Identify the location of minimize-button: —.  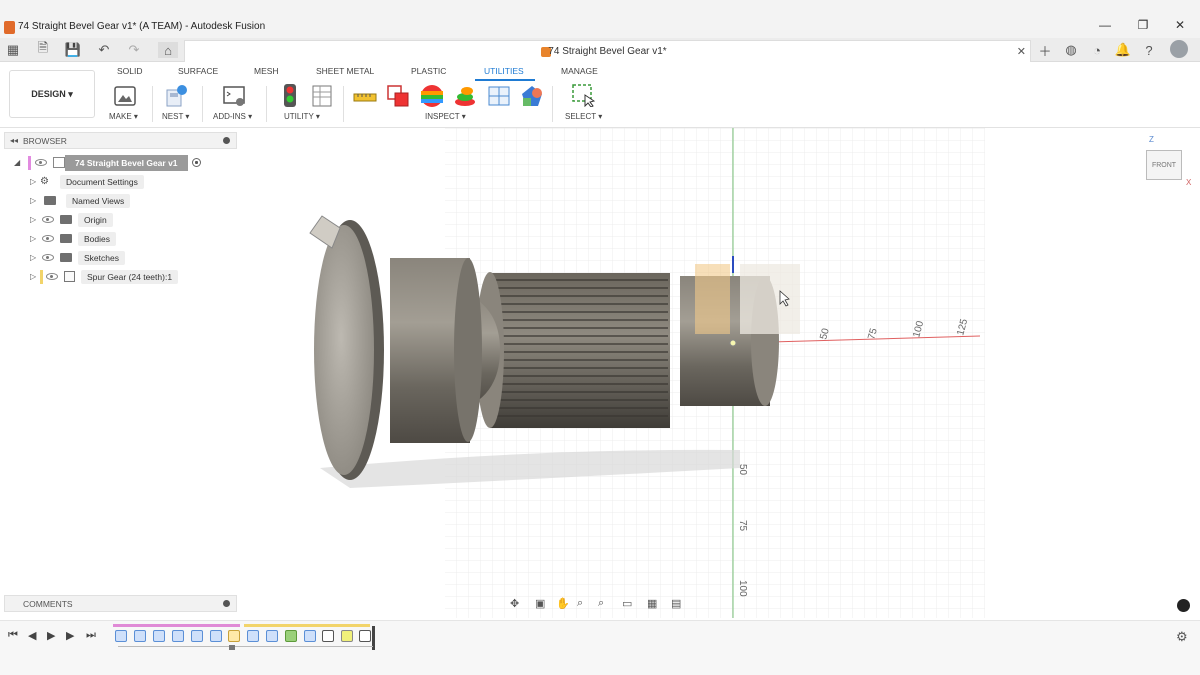
(1105, 25).